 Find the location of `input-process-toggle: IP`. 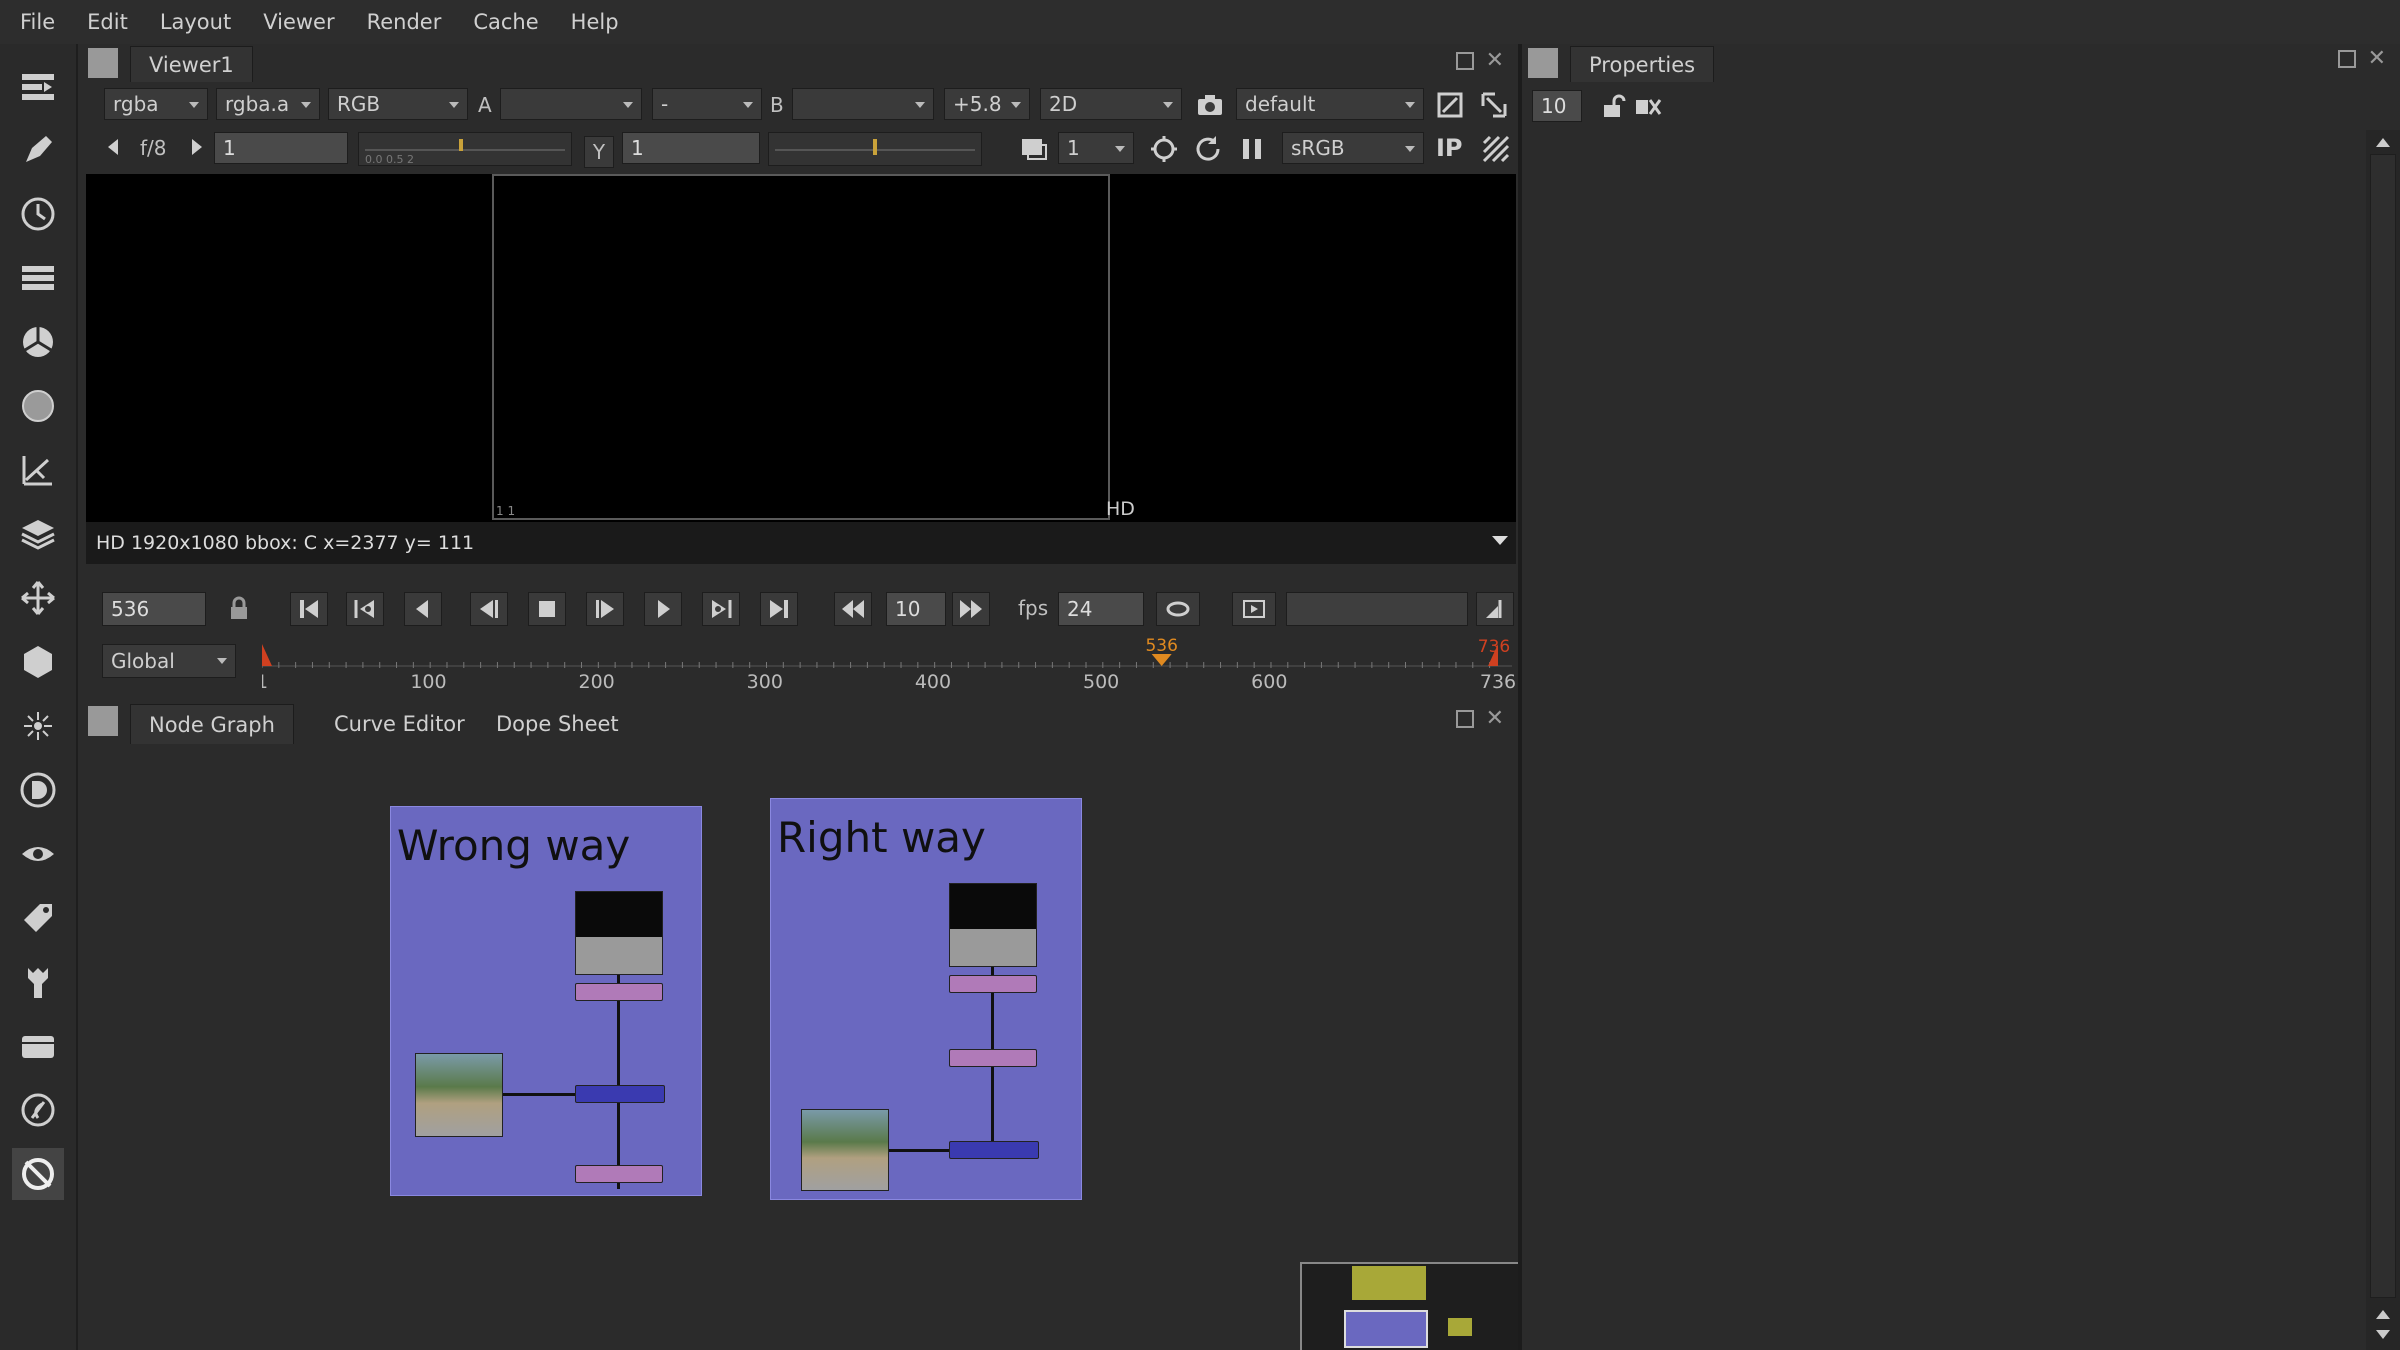

input-process-toggle: IP is located at coordinates (1449, 148).